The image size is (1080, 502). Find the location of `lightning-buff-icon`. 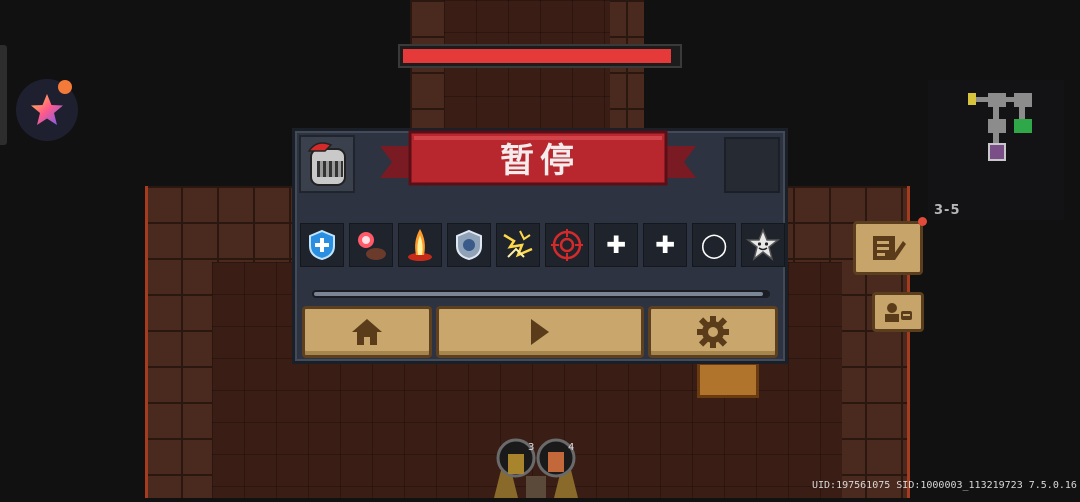

lightning-buff-icon is located at coordinates (518, 245).